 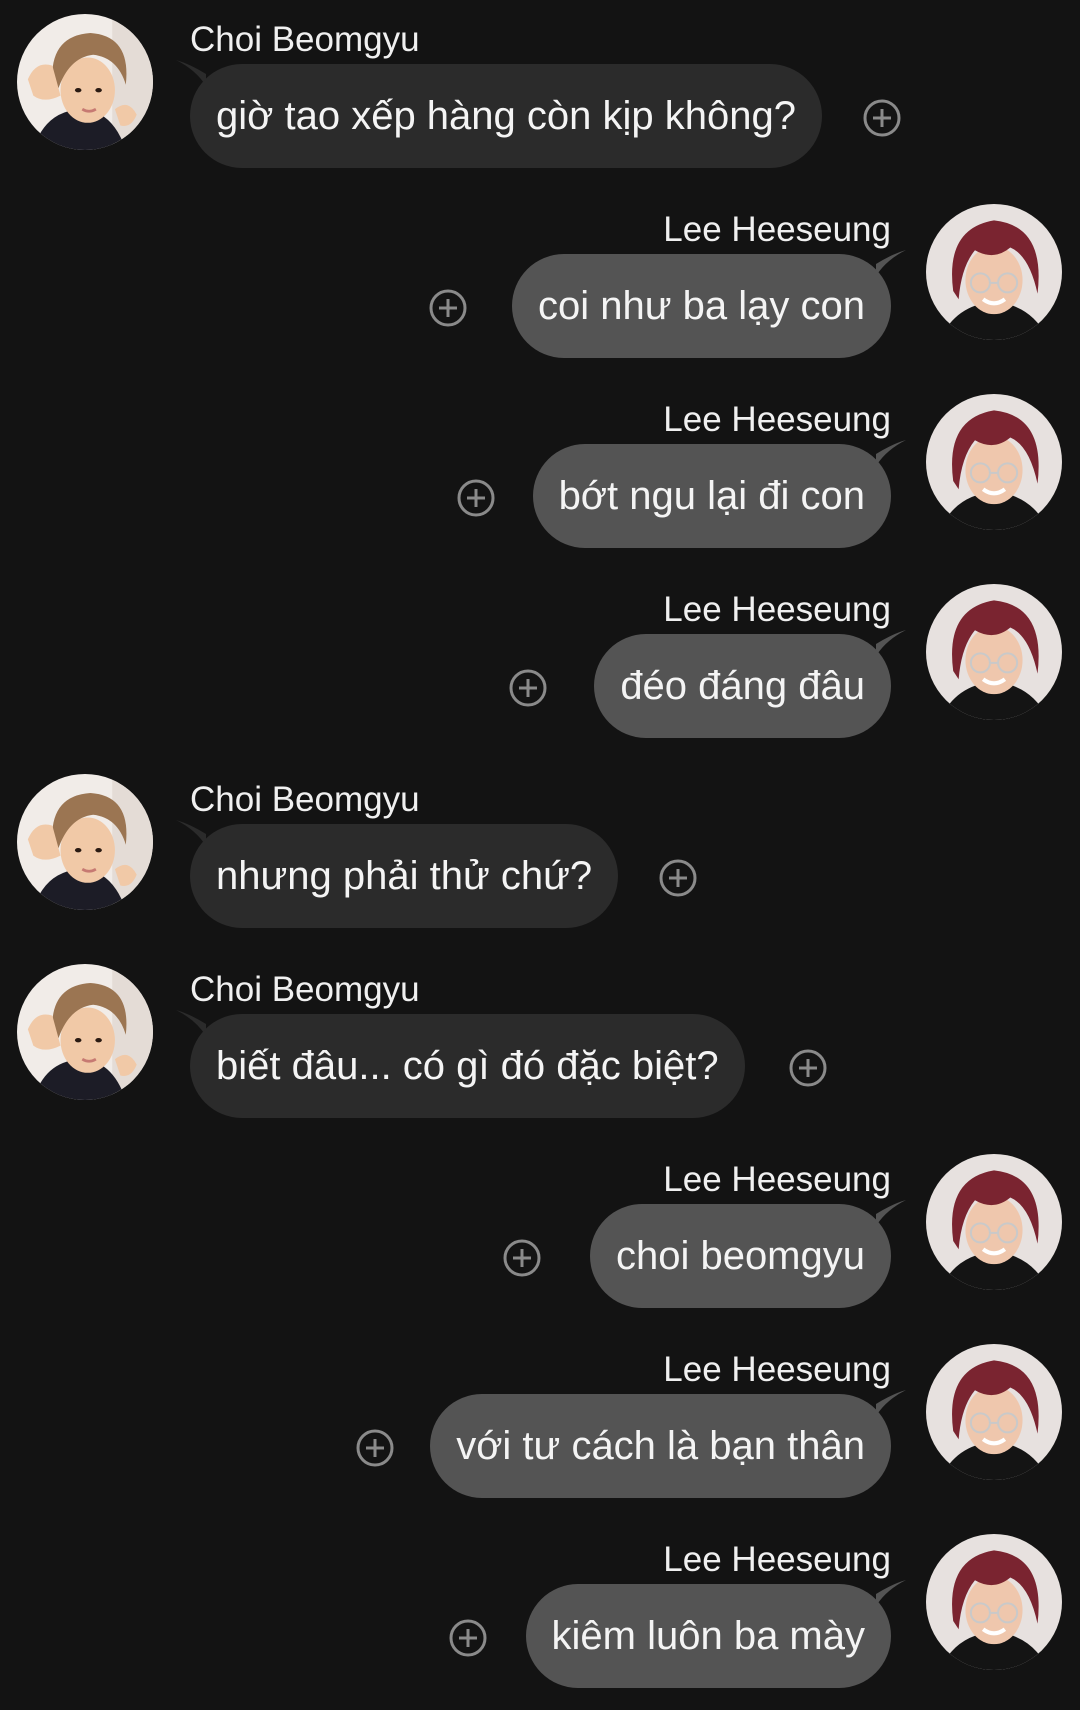 I want to click on message-text: nhưng phải thử chứ?, so click(x=404, y=875).